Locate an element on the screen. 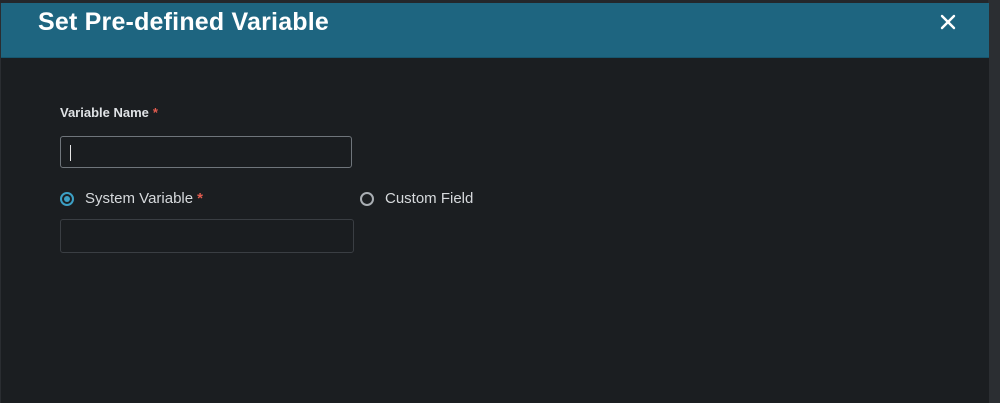 The height and width of the screenshot is (403, 1000). variable-name-input is located at coordinates (206, 152).